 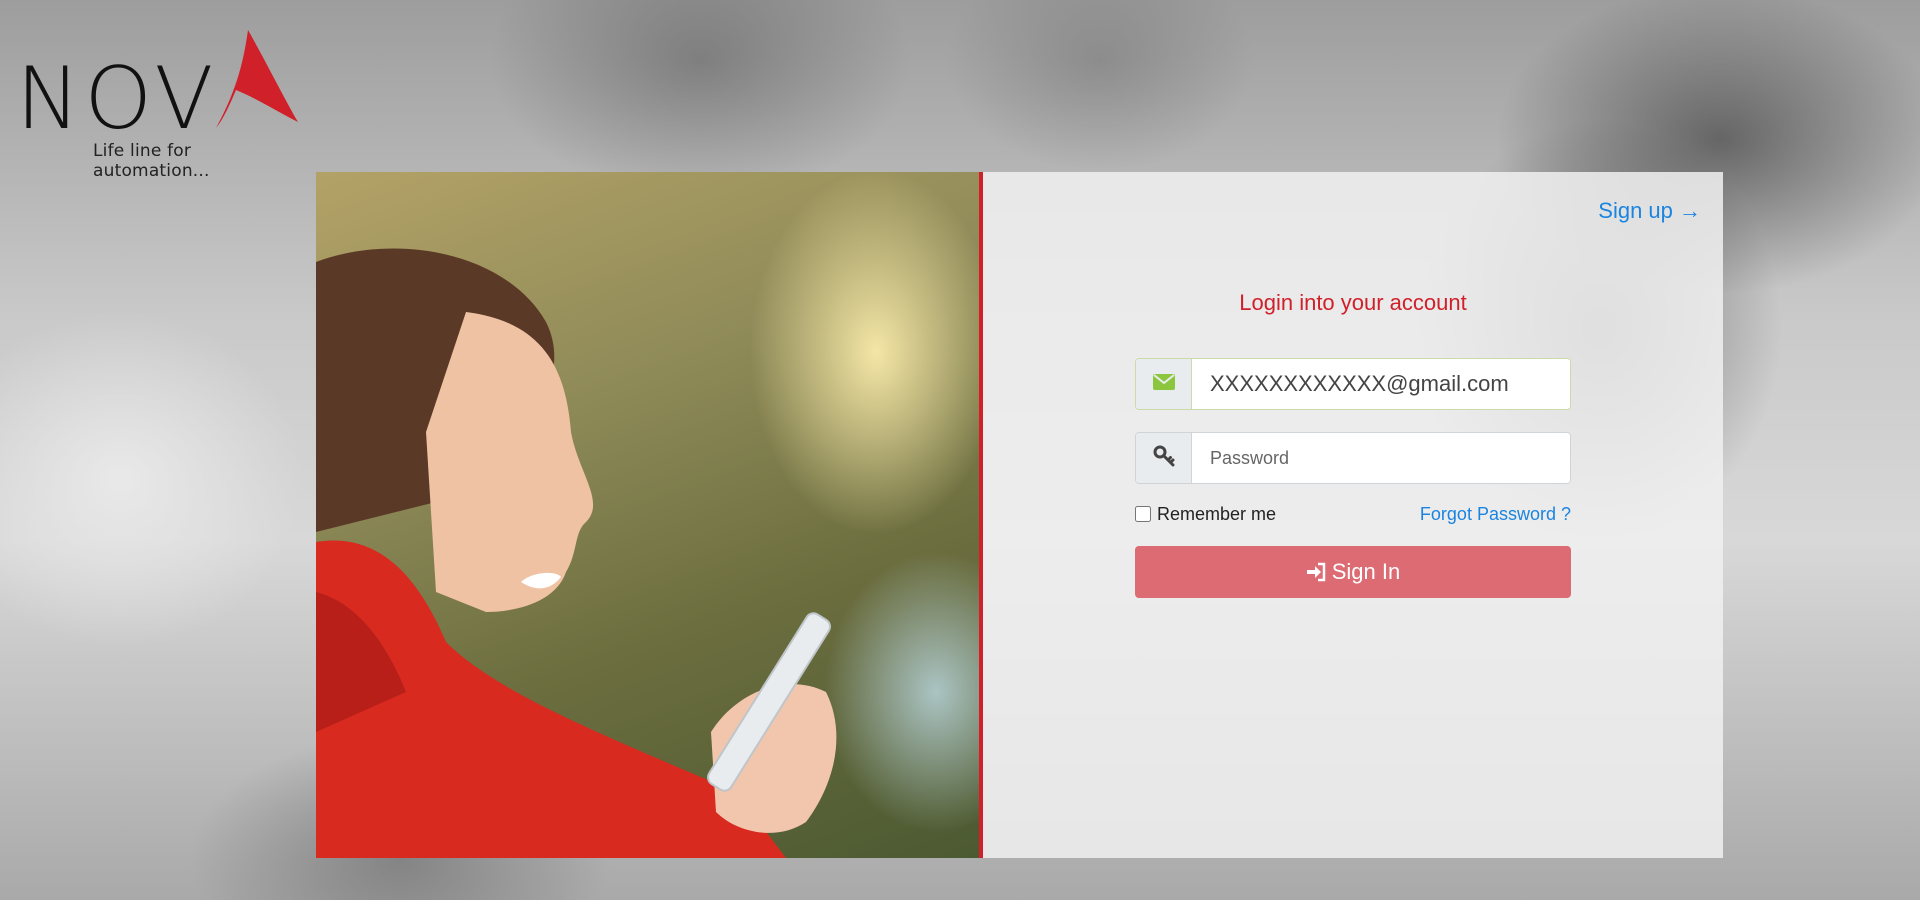 I want to click on sign-in-button: Sign In, so click(x=1353, y=572).